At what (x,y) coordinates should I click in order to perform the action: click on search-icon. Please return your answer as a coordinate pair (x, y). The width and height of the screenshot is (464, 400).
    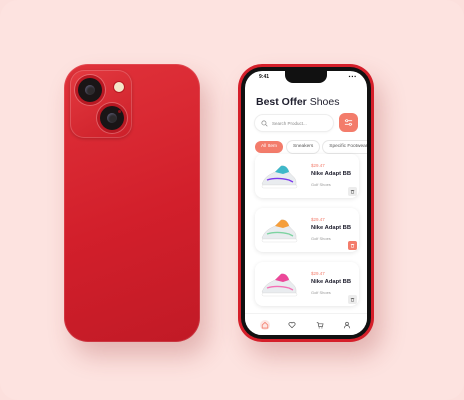
    Looking at the image, I should click on (264, 123).